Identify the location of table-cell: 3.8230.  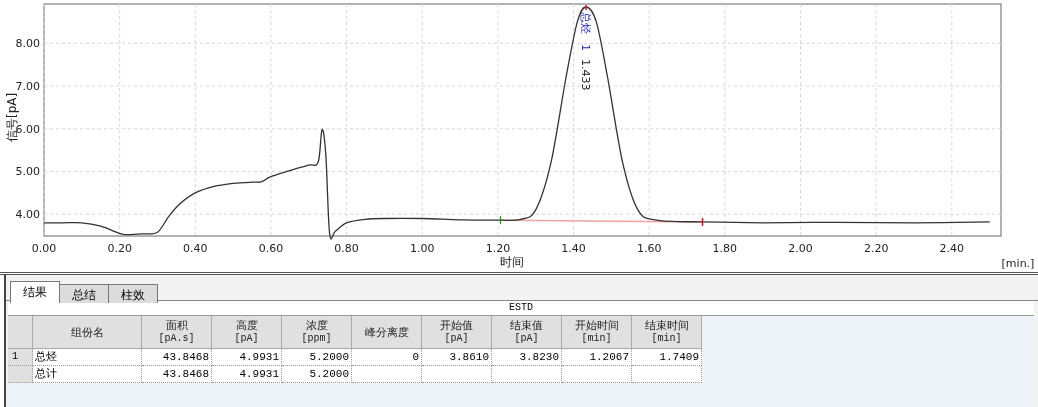
(527, 357).